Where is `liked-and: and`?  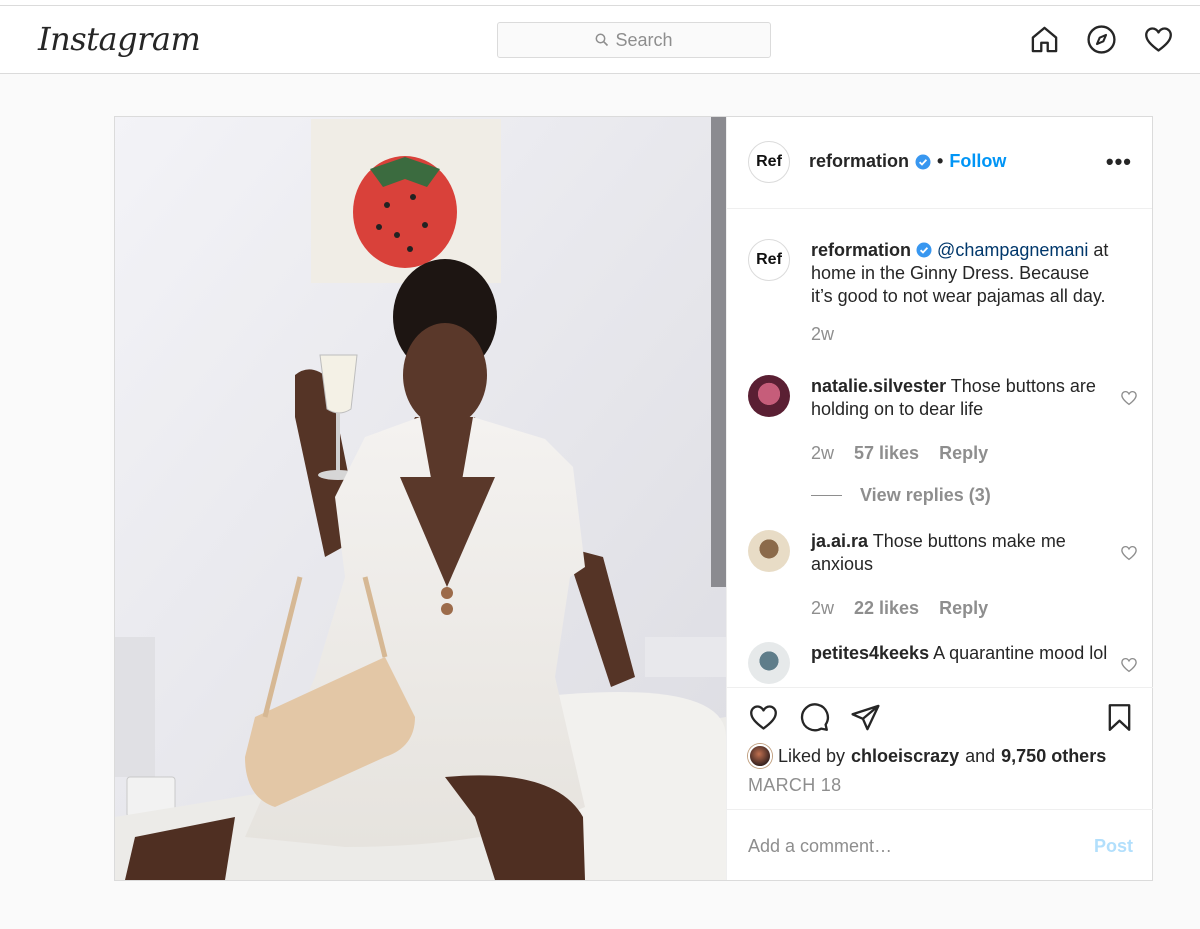
liked-and: and is located at coordinates (980, 755).